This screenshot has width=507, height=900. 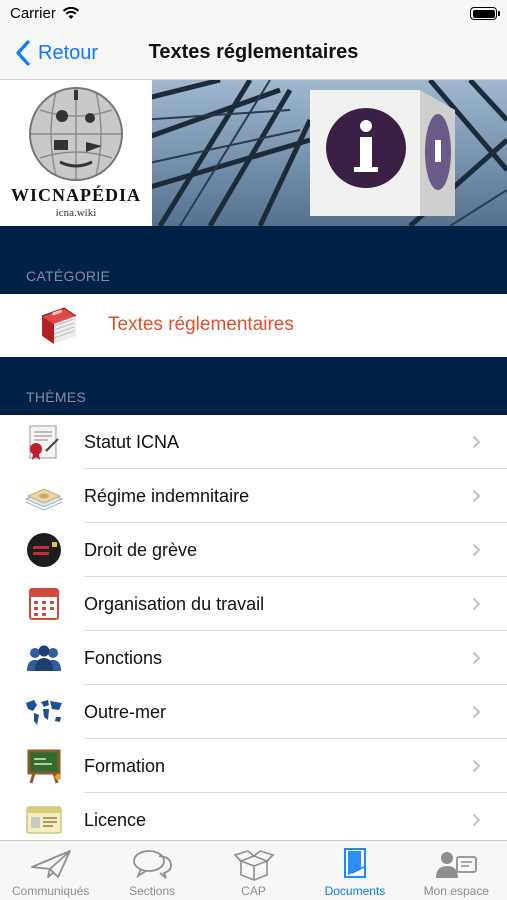 What do you see at coordinates (44, 820) in the screenshot?
I see `license-card-icon` at bounding box center [44, 820].